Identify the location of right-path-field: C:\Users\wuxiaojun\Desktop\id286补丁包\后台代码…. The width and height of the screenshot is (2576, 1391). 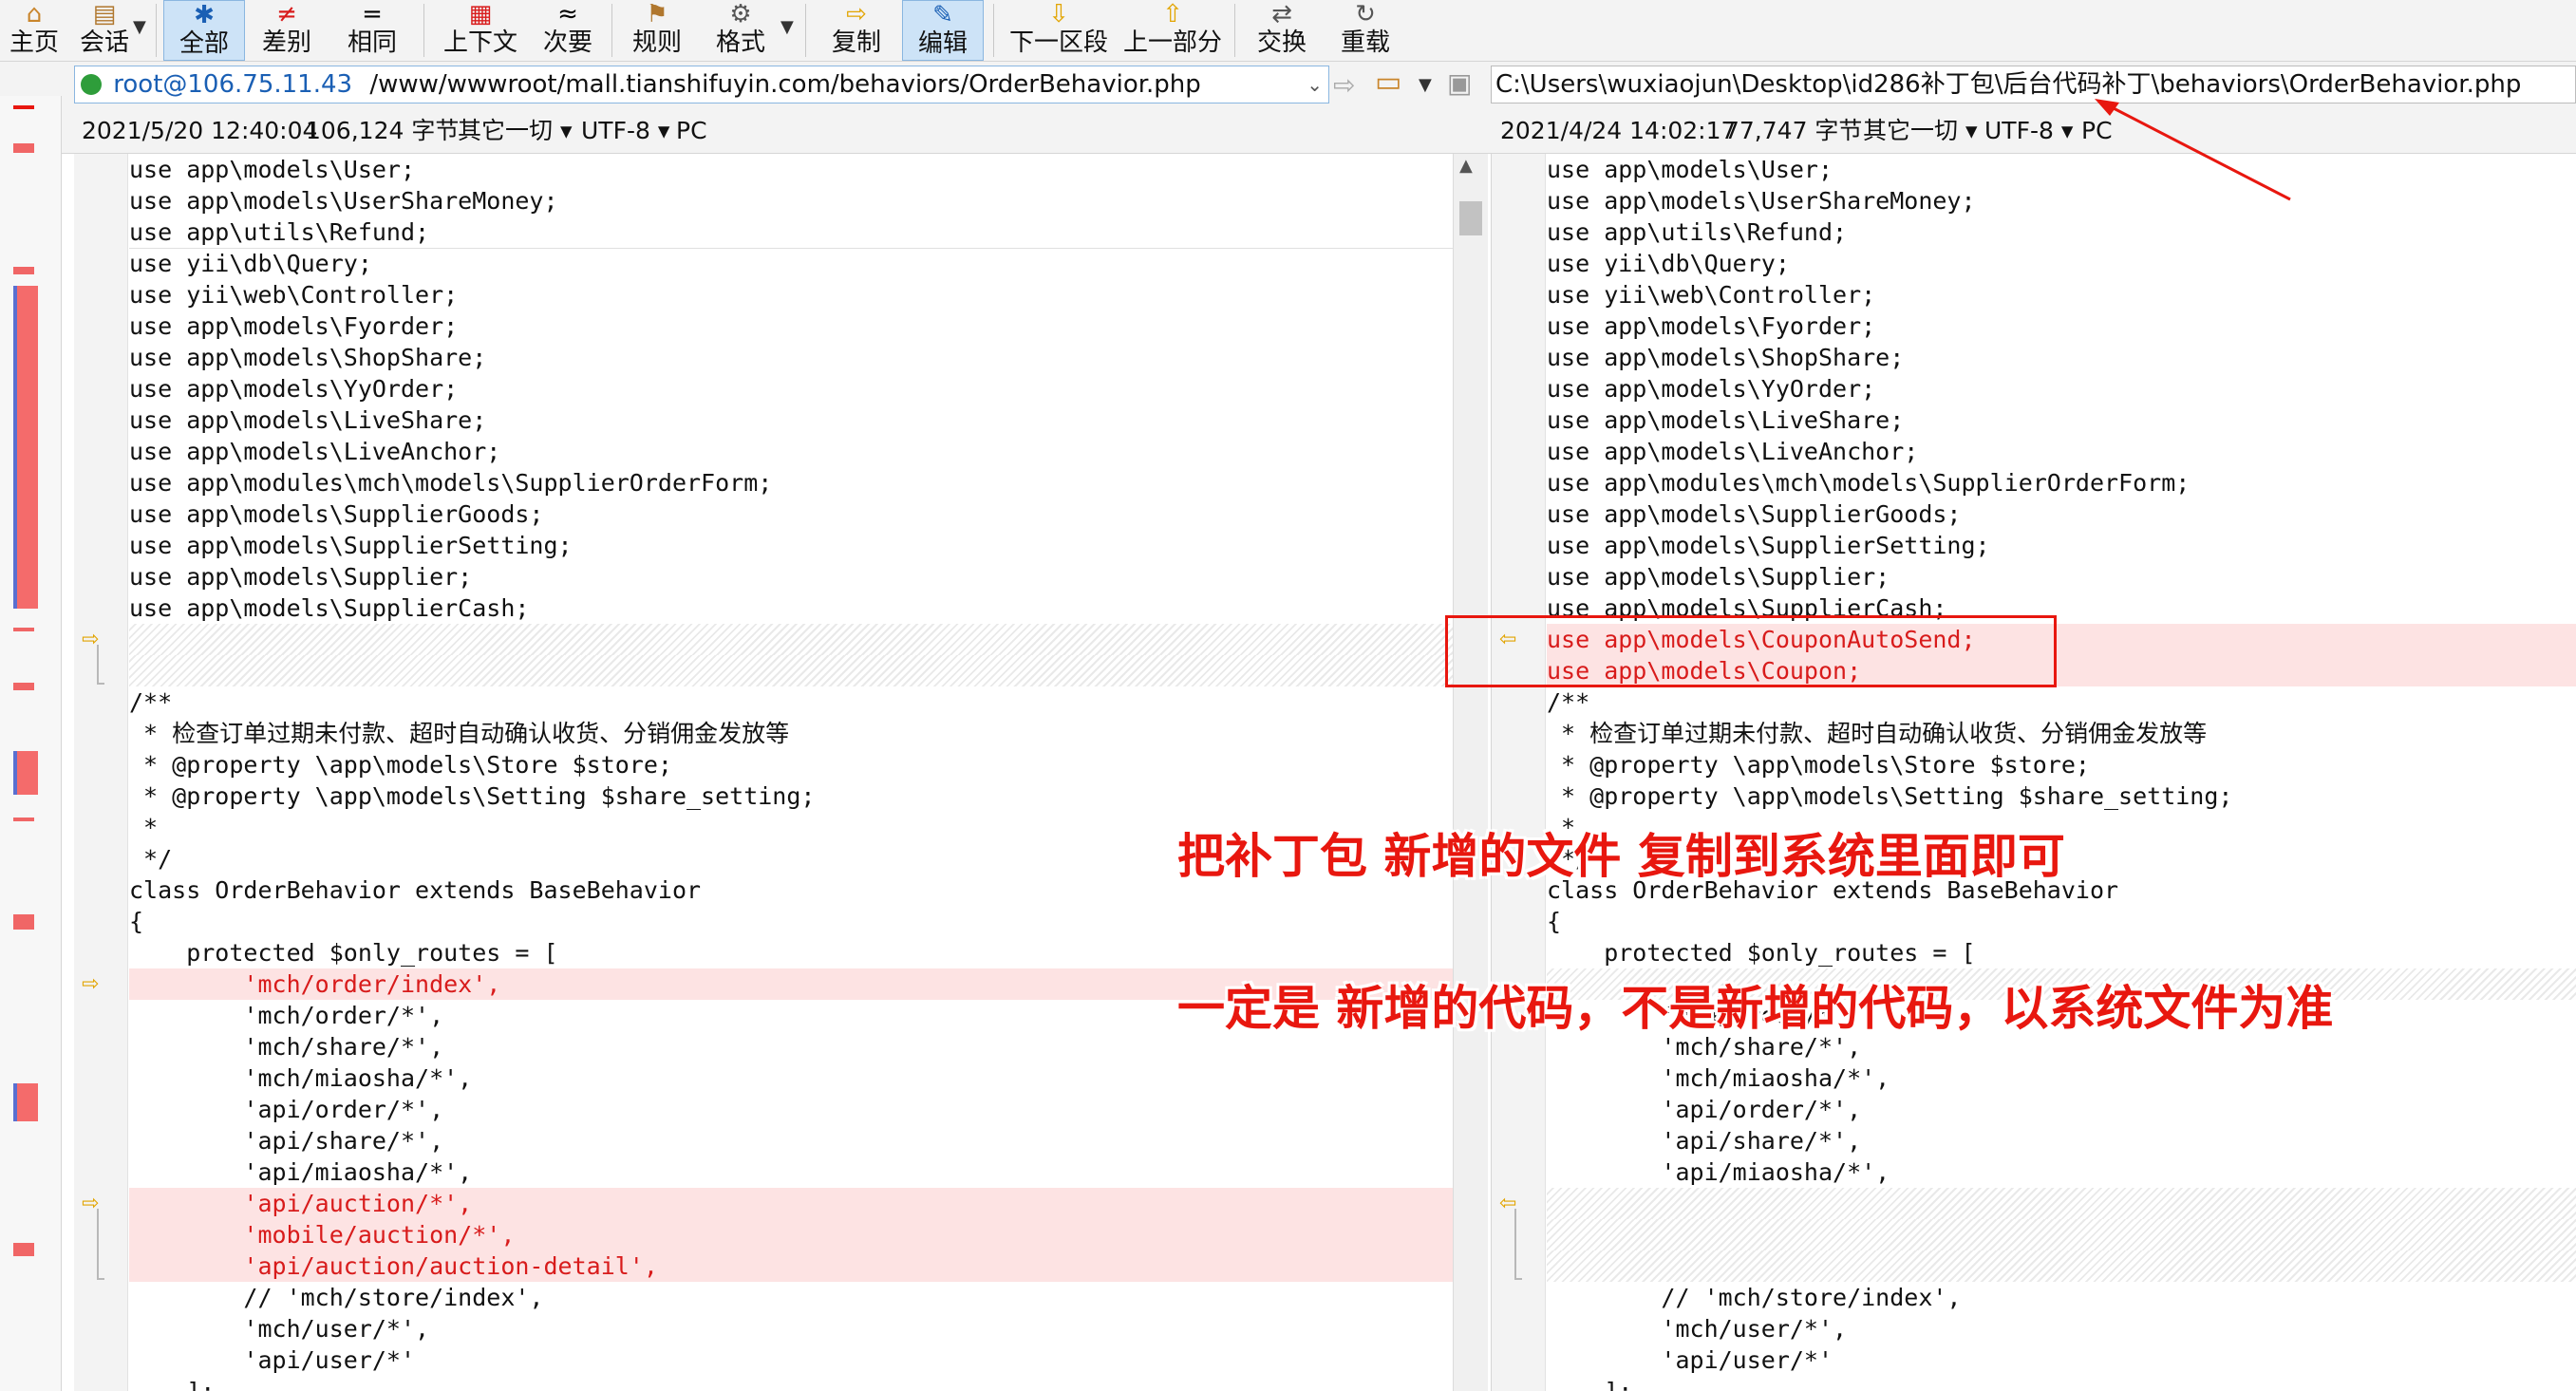
(2033, 84).